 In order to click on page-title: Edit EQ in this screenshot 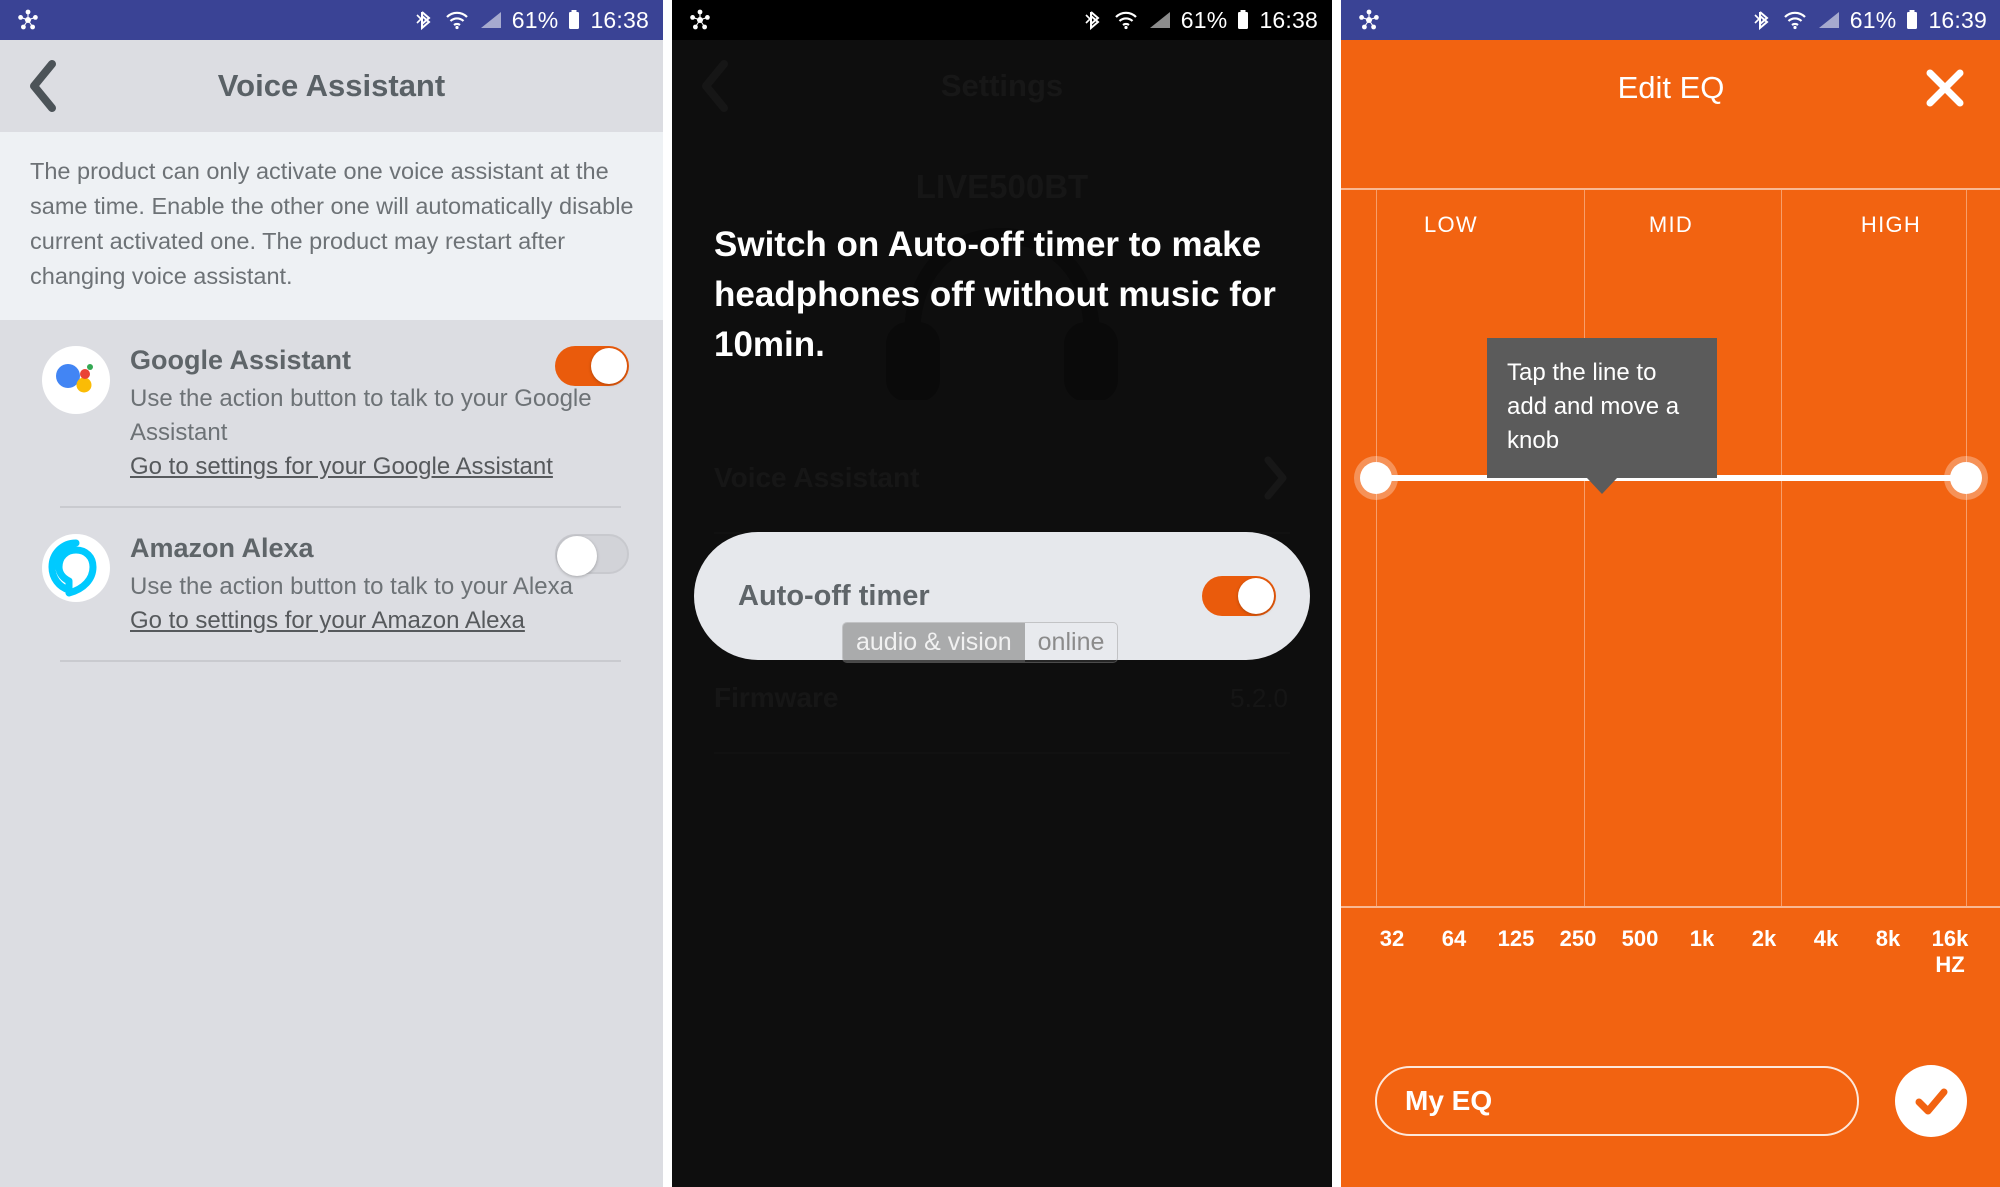, I will do `click(1671, 87)`.